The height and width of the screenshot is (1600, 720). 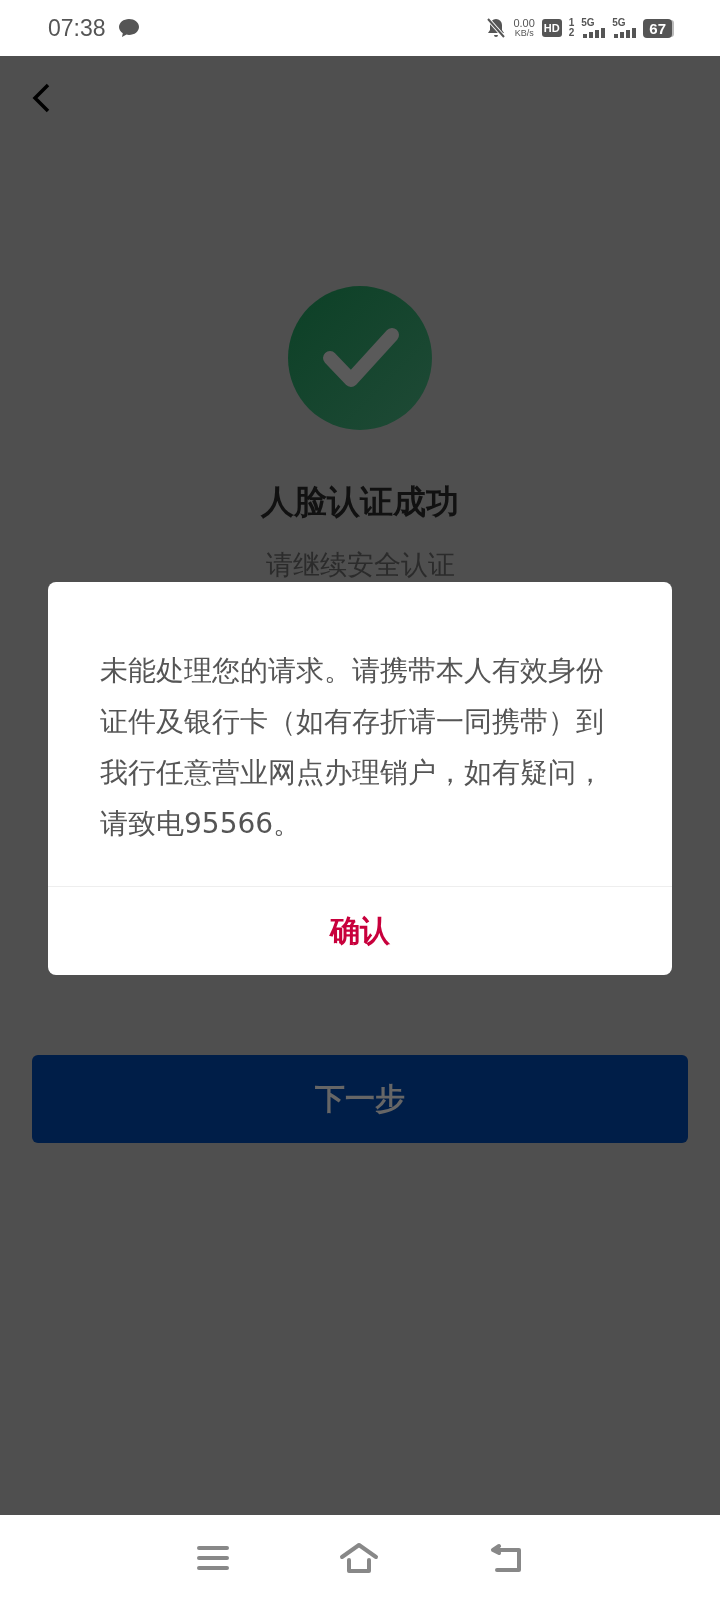 What do you see at coordinates (41, 98) in the screenshot?
I see `back-icon` at bounding box center [41, 98].